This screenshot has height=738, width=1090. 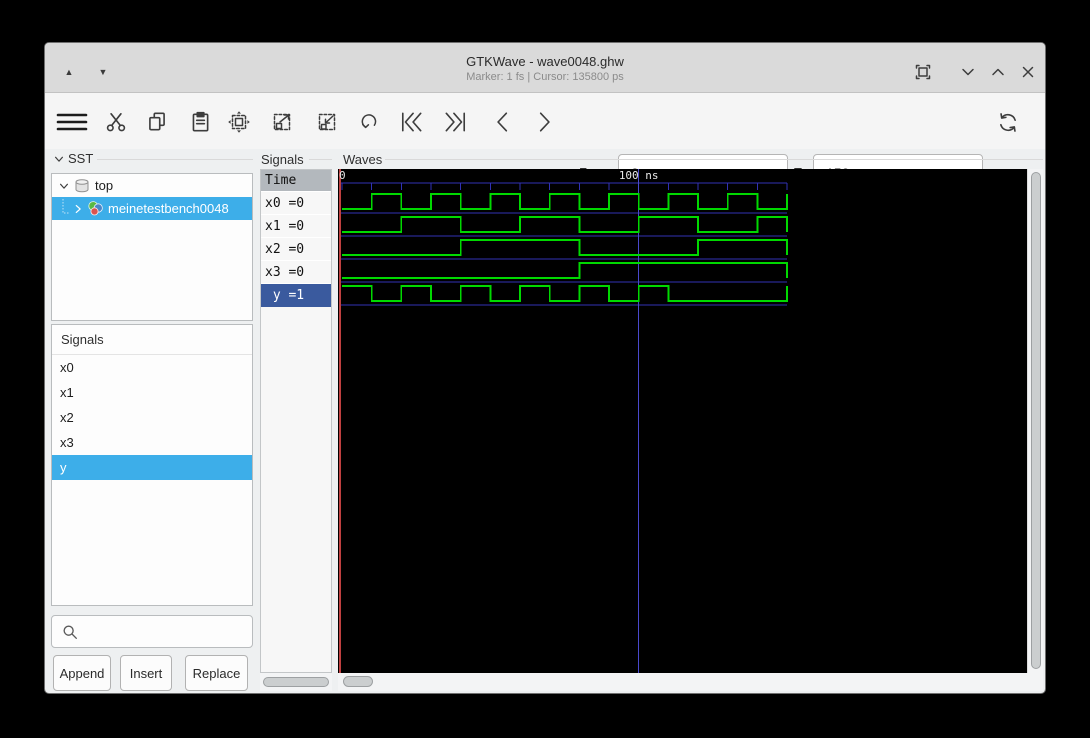 What do you see at coordinates (168, 208) in the screenshot?
I see `tree-item-label: meinetestbench0048` at bounding box center [168, 208].